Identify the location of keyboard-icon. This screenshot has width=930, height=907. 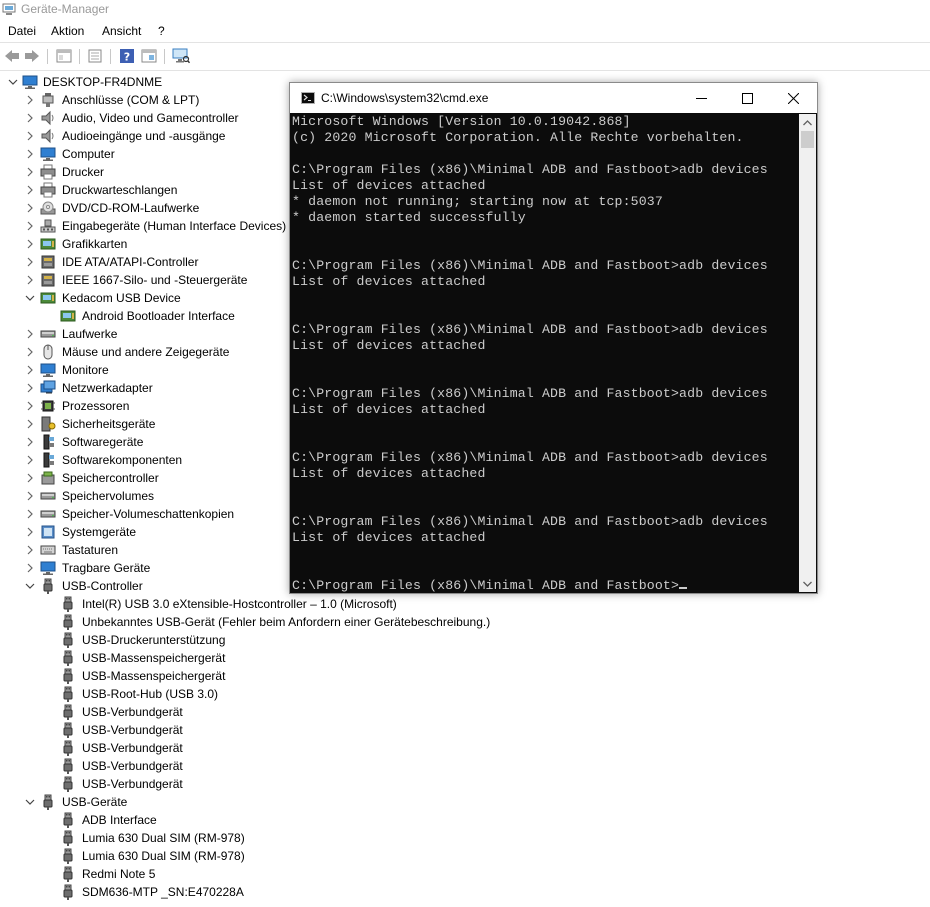
(48, 550).